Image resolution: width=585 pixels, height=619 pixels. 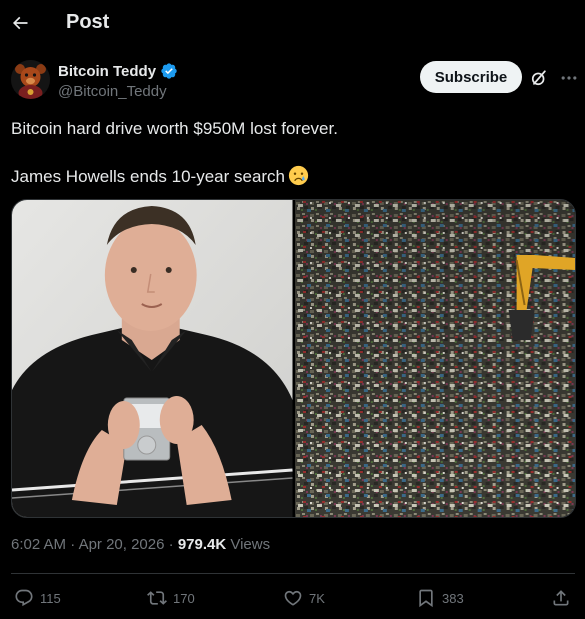 What do you see at coordinates (471, 77) in the screenshot?
I see `subscribe-button: Subscribe` at bounding box center [471, 77].